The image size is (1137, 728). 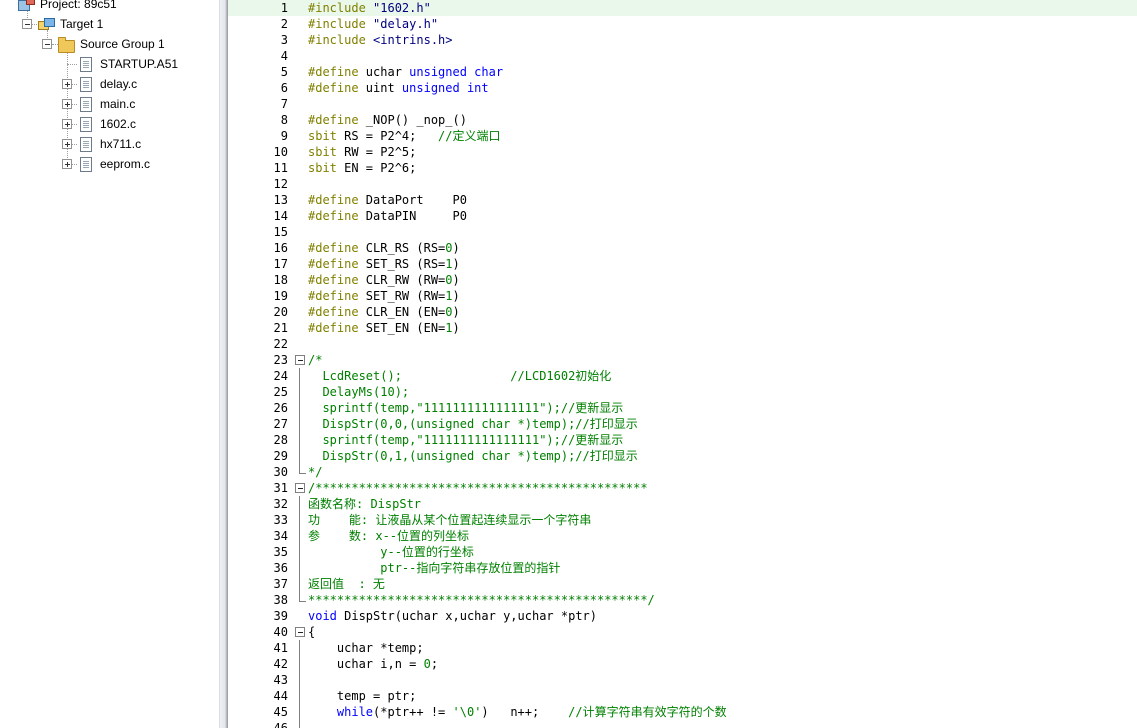 What do you see at coordinates (109, 24) in the screenshot?
I see `tree-item-target: Target 1` at bounding box center [109, 24].